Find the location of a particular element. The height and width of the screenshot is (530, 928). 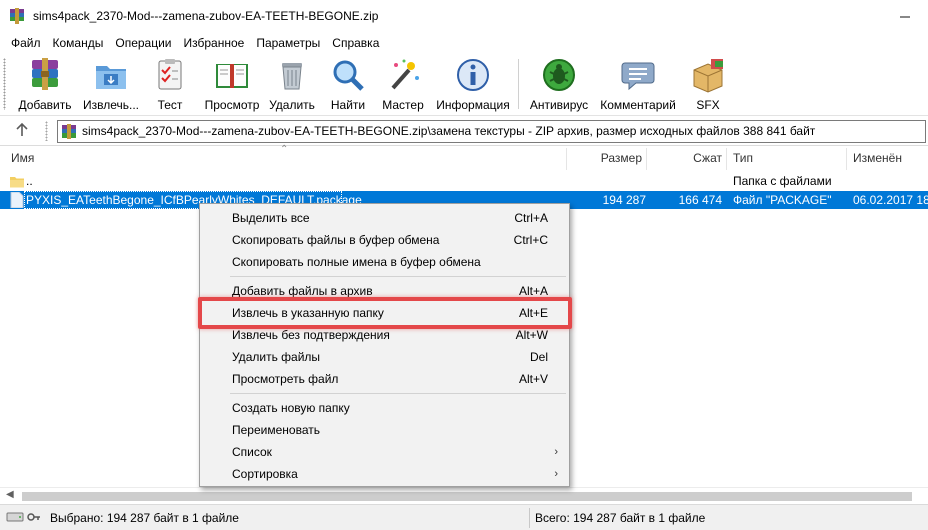

ctx-shortcut: Alt+V is located at coordinates (533, 379).